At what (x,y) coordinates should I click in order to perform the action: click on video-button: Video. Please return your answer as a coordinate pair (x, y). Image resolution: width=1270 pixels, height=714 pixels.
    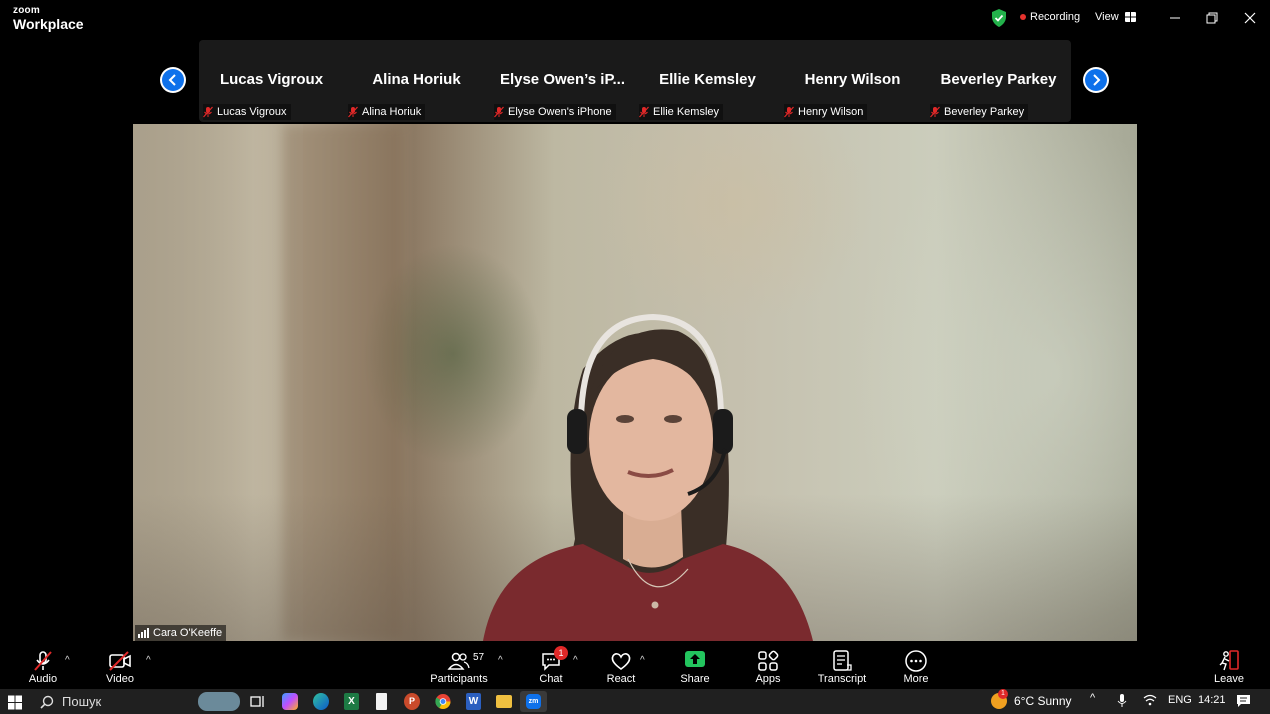
    Looking at the image, I should click on (120, 665).